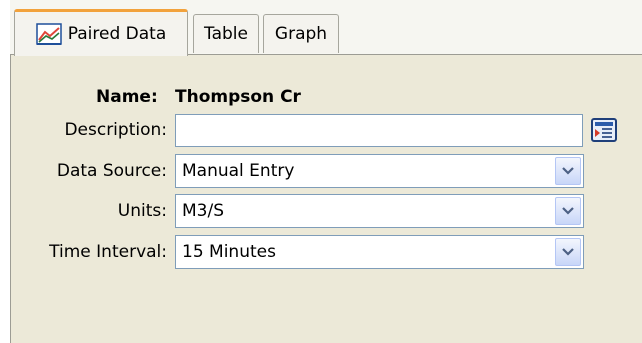 The width and height of the screenshot is (642, 343). I want to click on time-interval-label: Time Interval:, so click(108, 252).